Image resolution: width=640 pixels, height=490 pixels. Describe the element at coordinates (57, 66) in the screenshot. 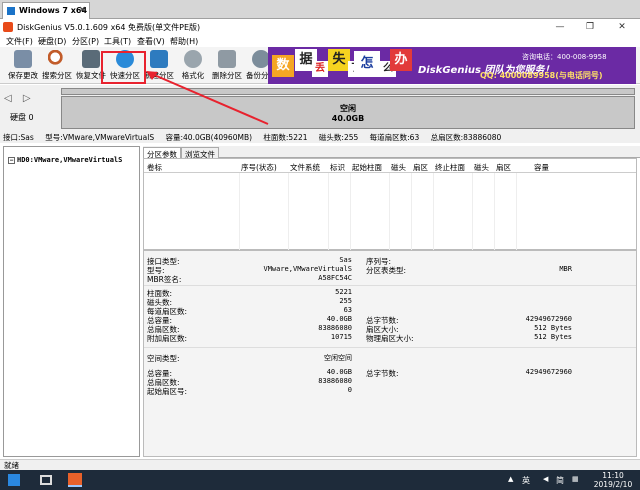

I see `search-partition-button: 搜索分区` at that location.